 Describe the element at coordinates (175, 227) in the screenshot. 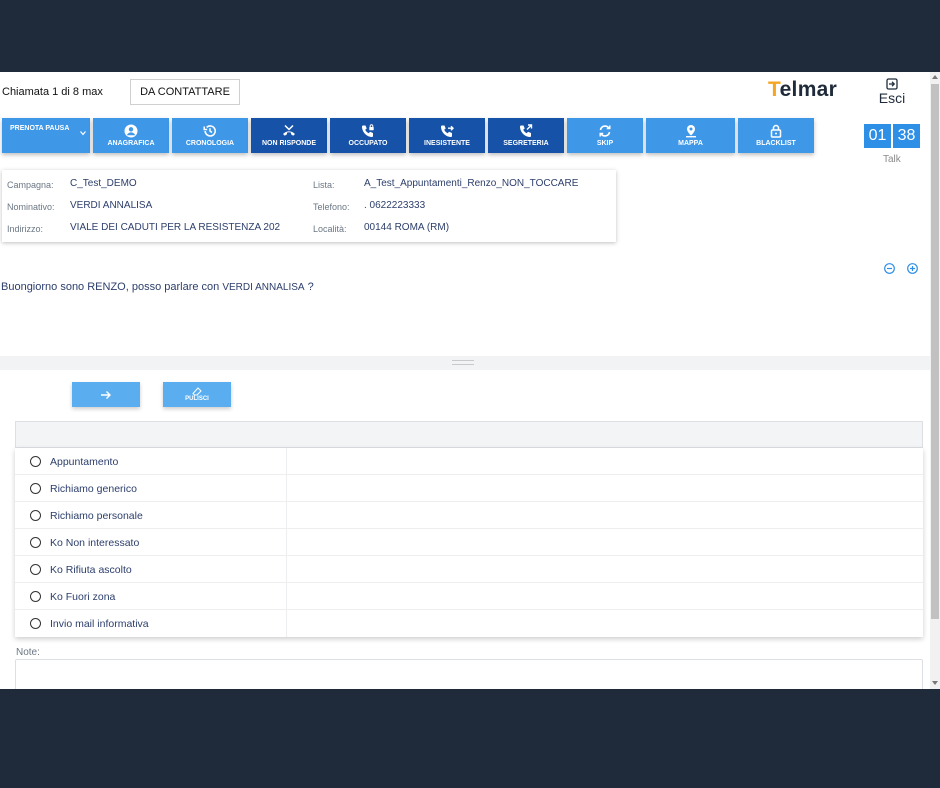

I see `indirizzo-value: VIALE DEI CADUTI PER LA RESISTENZA 202` at that location.